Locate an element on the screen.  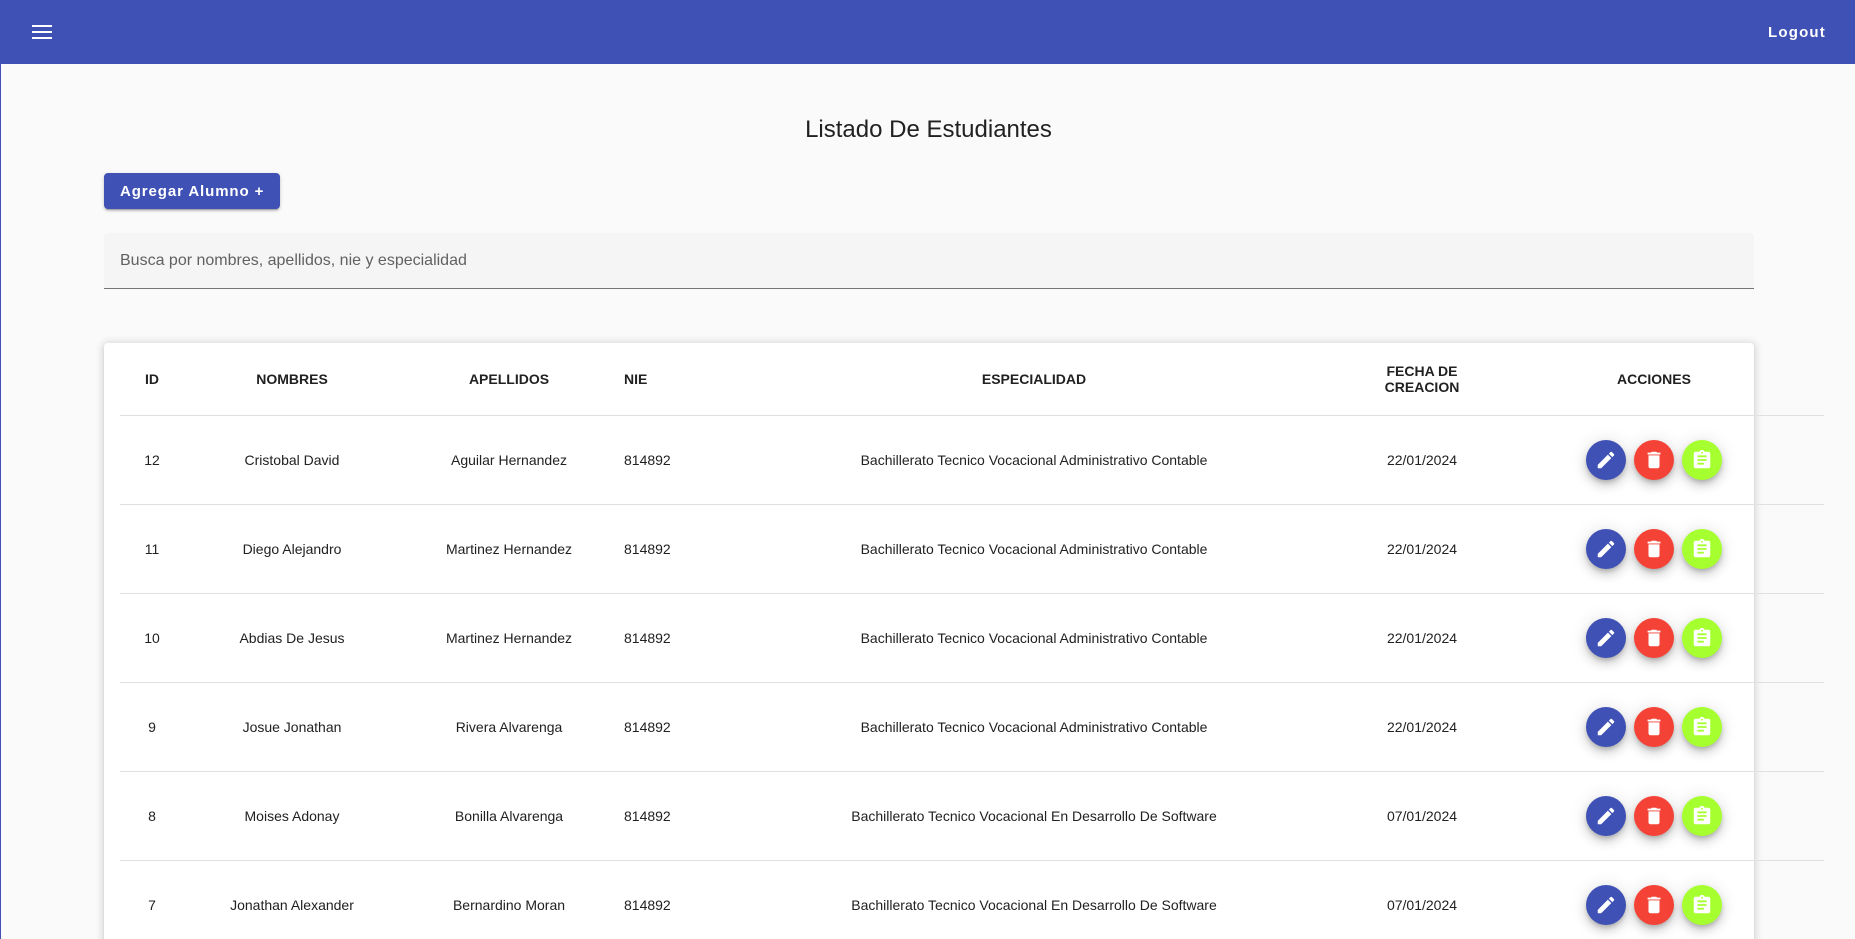
search-field is located at coordinates (929, 261).